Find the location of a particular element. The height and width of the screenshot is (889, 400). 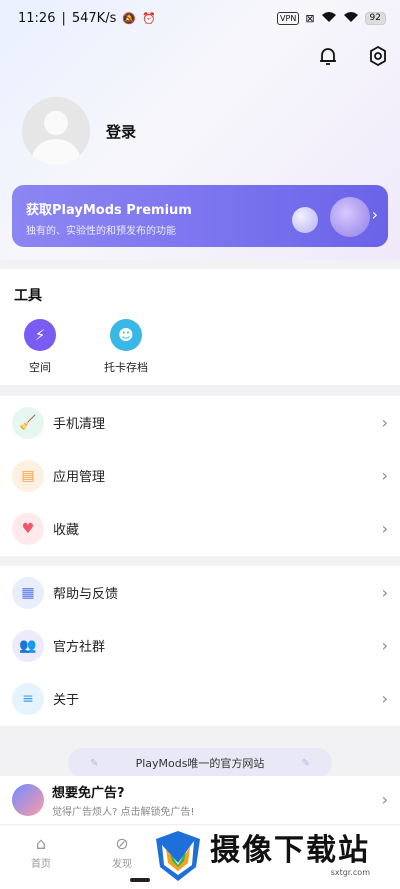

menu-item-about: ≡ 关于 › is located at coordinates (200, 698).